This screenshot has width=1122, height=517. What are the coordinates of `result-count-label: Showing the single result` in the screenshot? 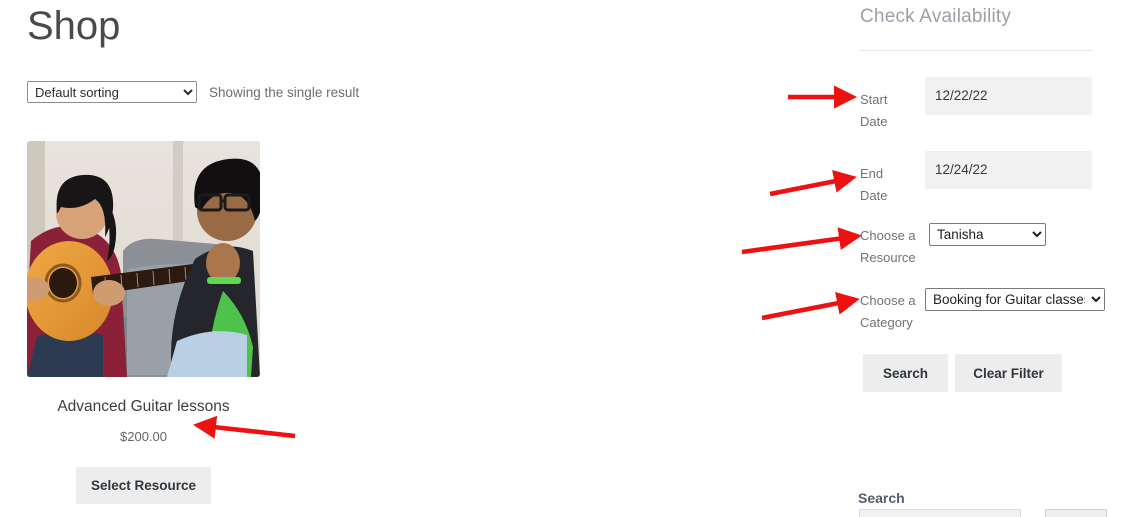 It's located at (284, 92).